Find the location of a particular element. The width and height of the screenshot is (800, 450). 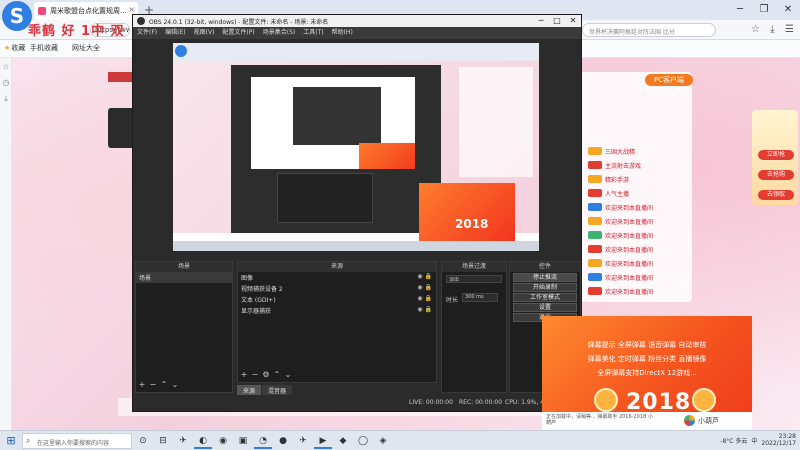

side-promo-button: 去领取 is located at coordinates (776, 195).